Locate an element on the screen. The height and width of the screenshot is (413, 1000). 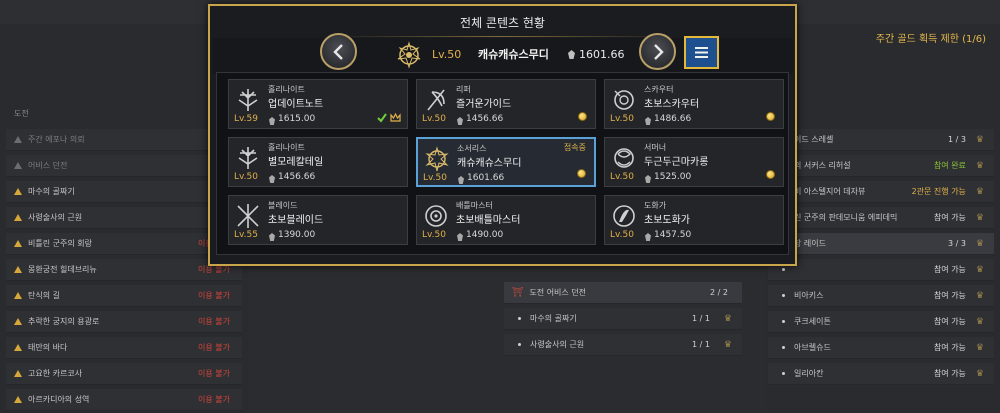
character-card: Lv.50 배틀마스터 초보배틀마스터 1490.00 is located at coordinates (506, 220).